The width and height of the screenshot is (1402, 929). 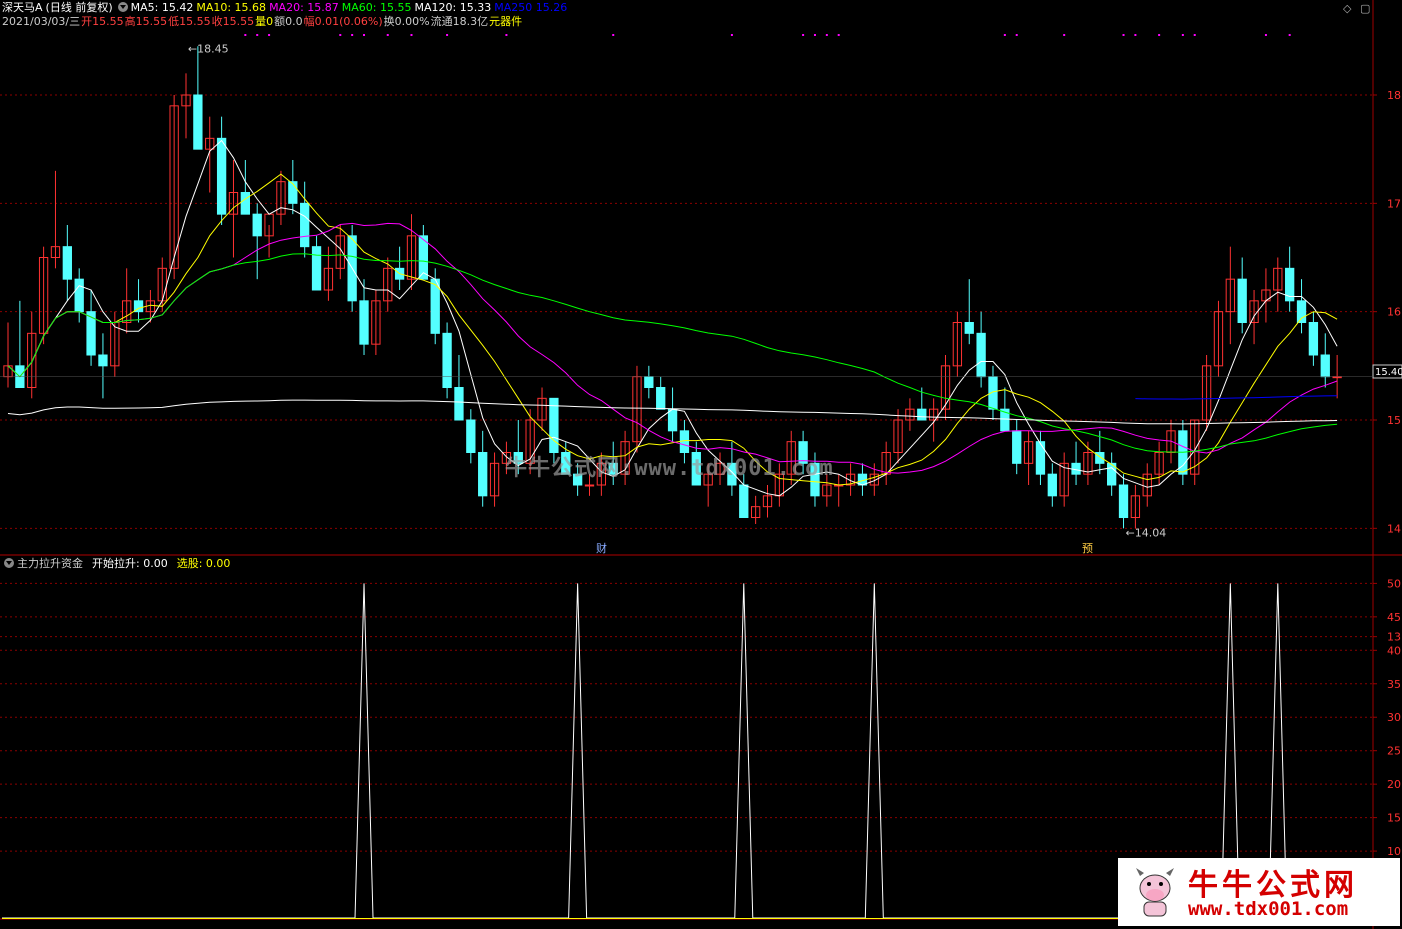 What do you see at coordinates (1394, 95) in the screenshot?
I see `price-tick-label: 18` at bounding box center [1394, 95].